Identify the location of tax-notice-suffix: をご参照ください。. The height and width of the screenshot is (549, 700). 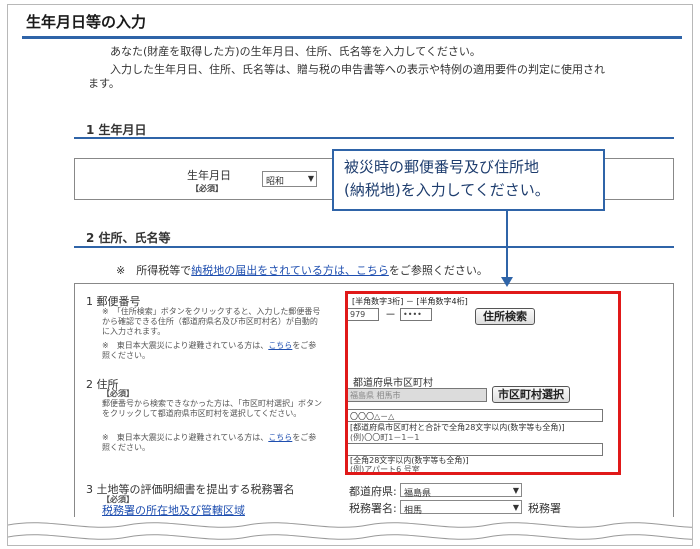
(438, 270).